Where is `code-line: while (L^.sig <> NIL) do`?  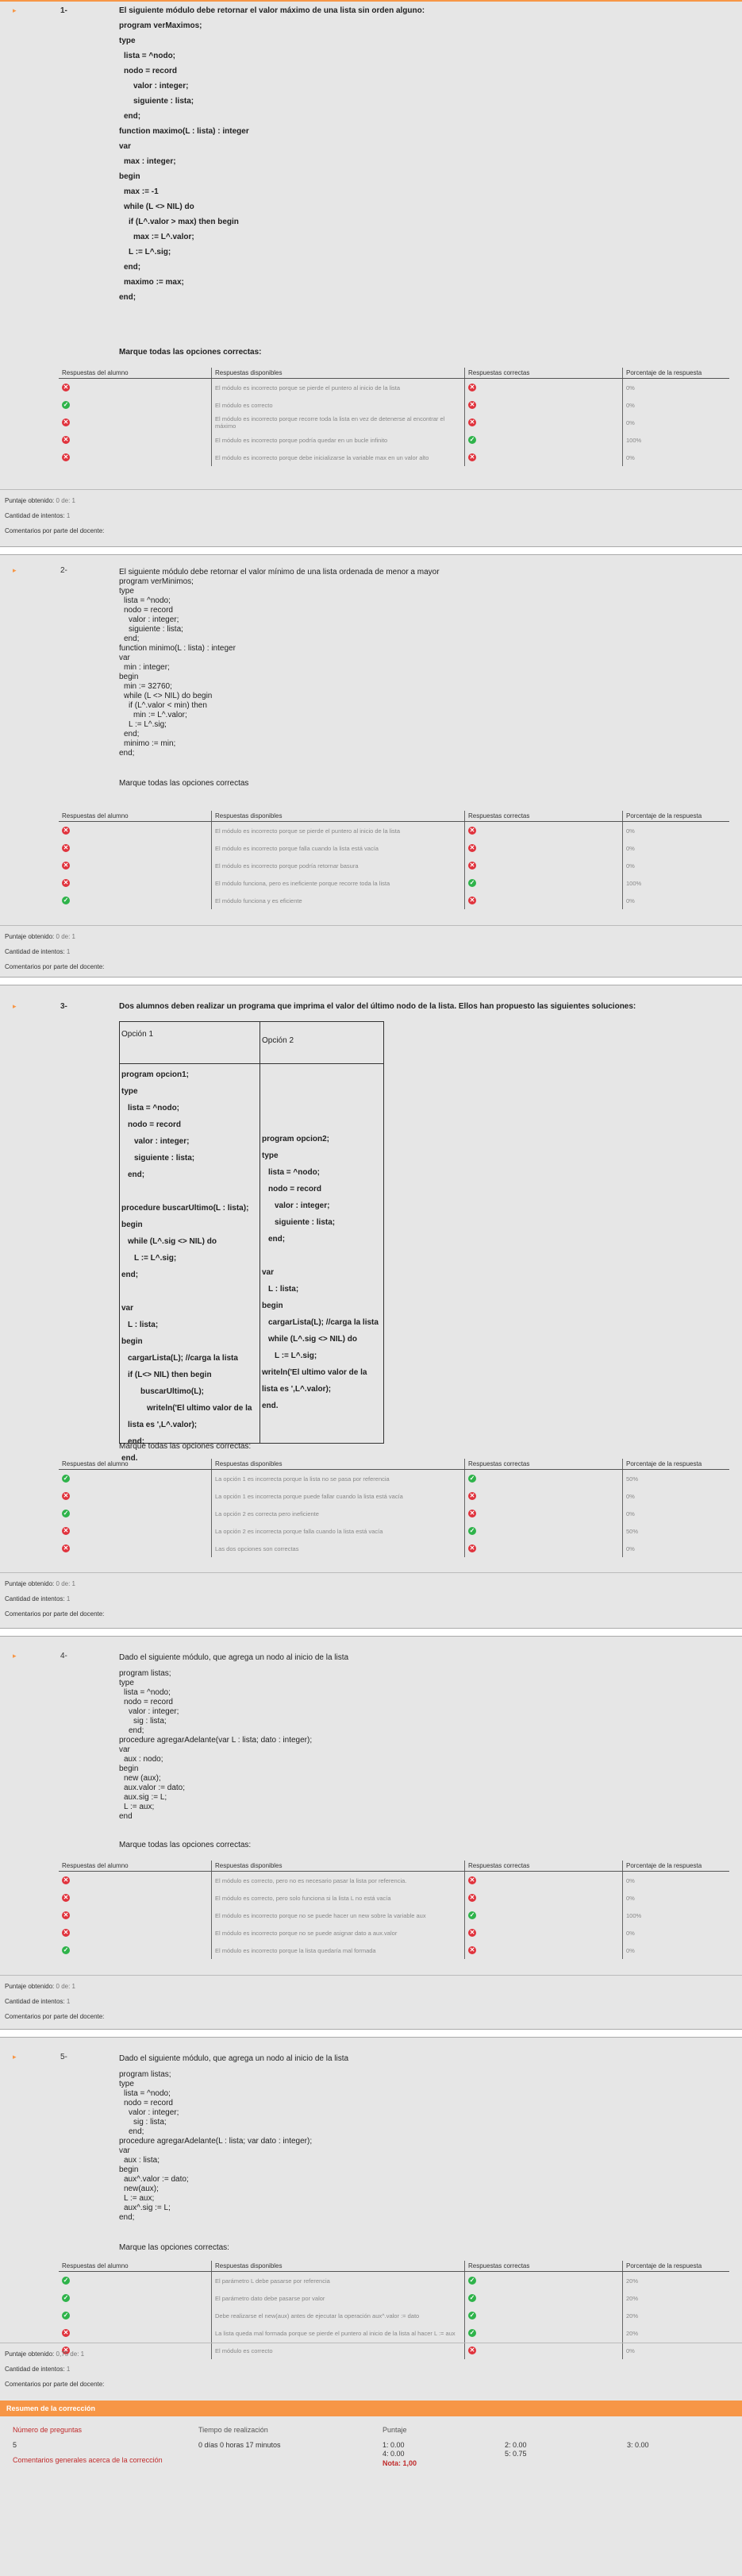 code-line: while (L^.sig <> NIL) do is located at coordinates (312, 1339).